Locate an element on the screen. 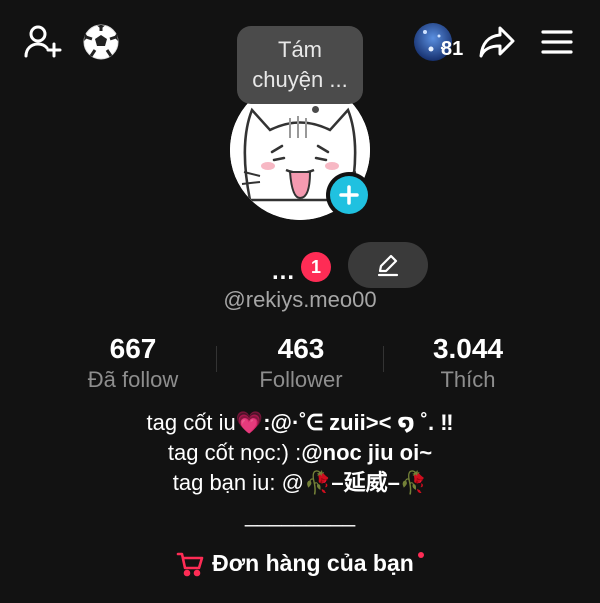 The image size is (600, 603). menu-button is located at coordinates (557, 42).